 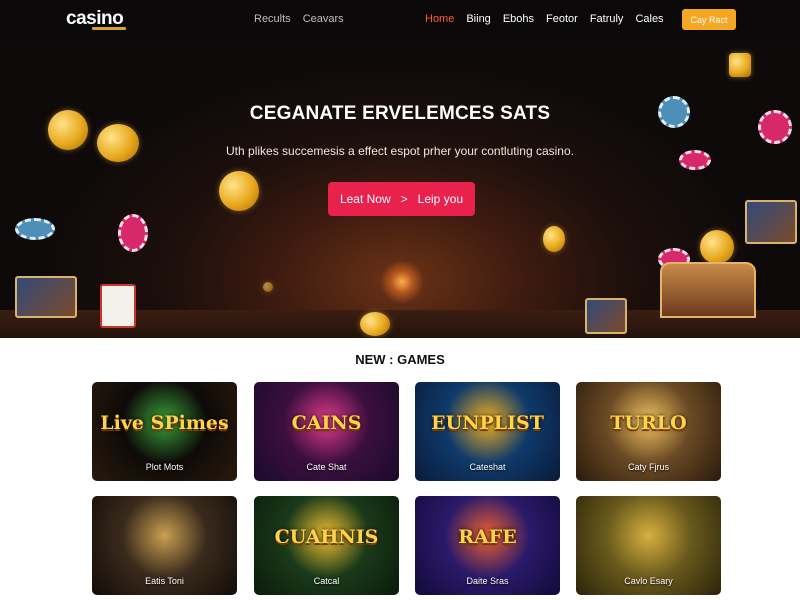 What do you see at coordinates (400, 113) in the screenshot?
I see `hero-title: CEGANATE ERVELEMCES SATS` at bounding box center [400, 113].